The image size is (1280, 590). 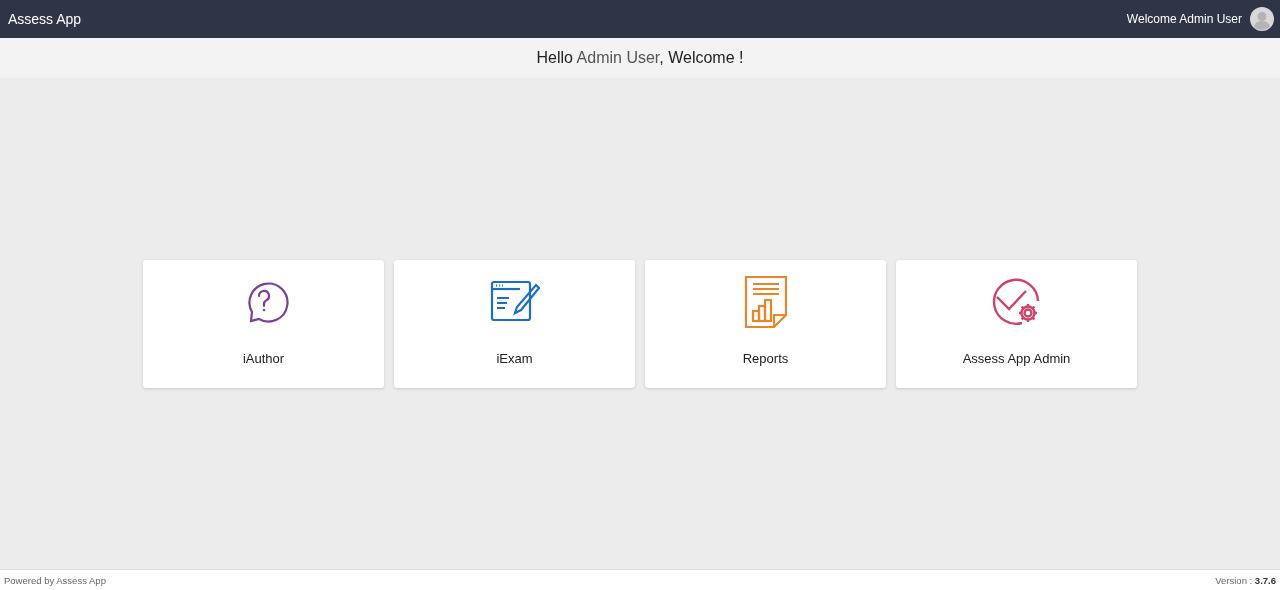 What do you see at coordinates (640, 58) in the screenshot?
I see `greeting-text: Hello Admin User, Welcome !` at bounding box center [640, 58].